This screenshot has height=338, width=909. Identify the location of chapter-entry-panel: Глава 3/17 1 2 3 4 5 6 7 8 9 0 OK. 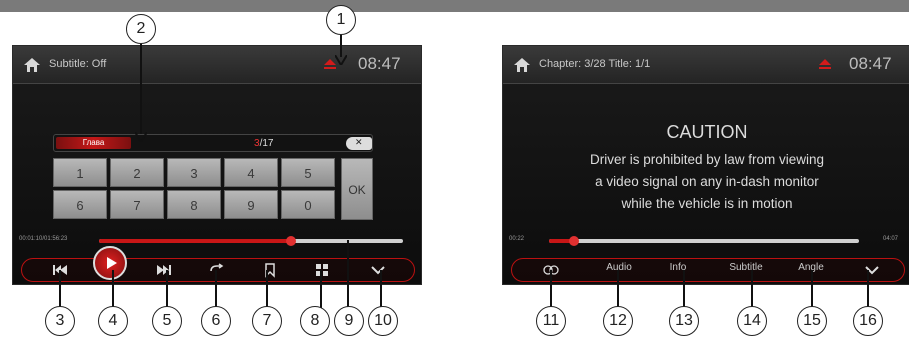
(213, 182).